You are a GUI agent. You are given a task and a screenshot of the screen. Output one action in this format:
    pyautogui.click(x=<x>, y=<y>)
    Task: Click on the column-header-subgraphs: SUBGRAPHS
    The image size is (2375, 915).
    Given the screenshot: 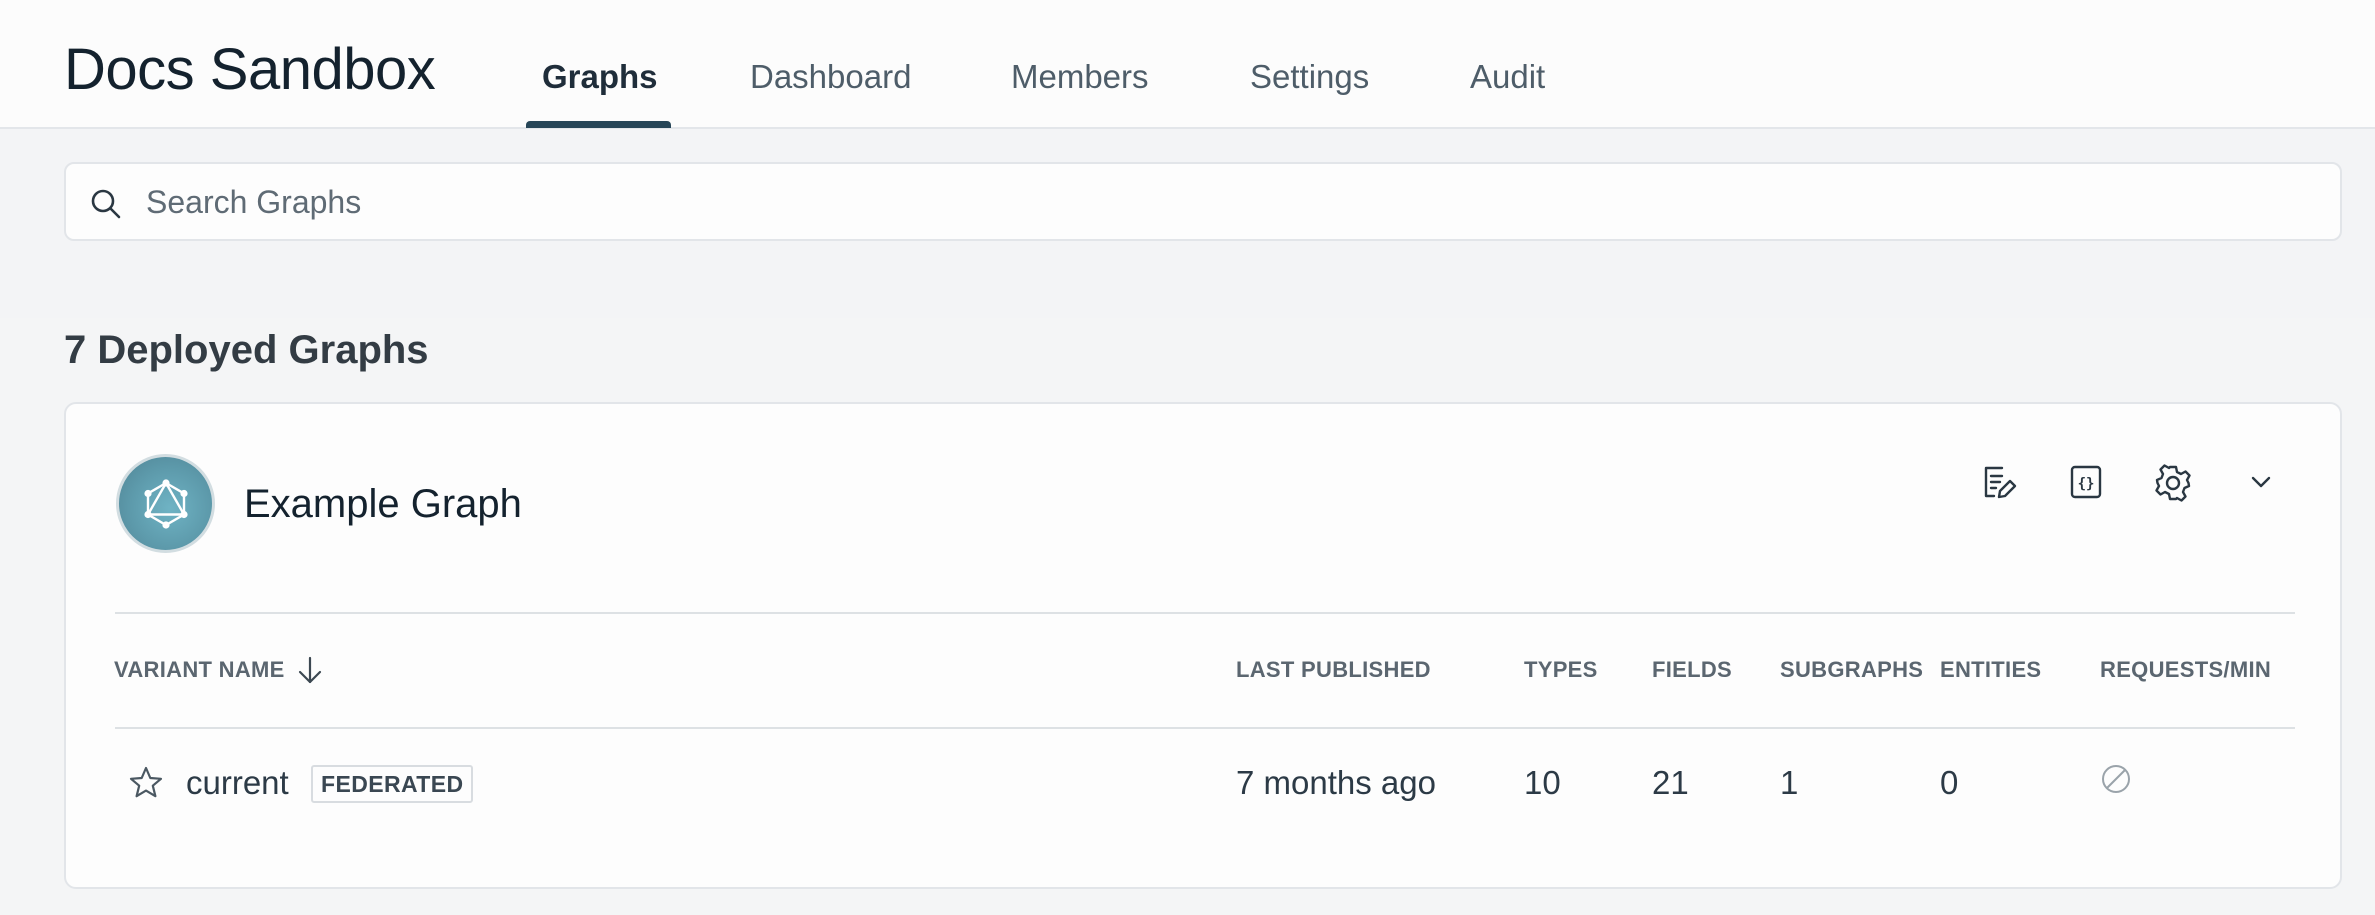 What is the action you would take?
    pyautogui.click(x=1851, y=670)
    